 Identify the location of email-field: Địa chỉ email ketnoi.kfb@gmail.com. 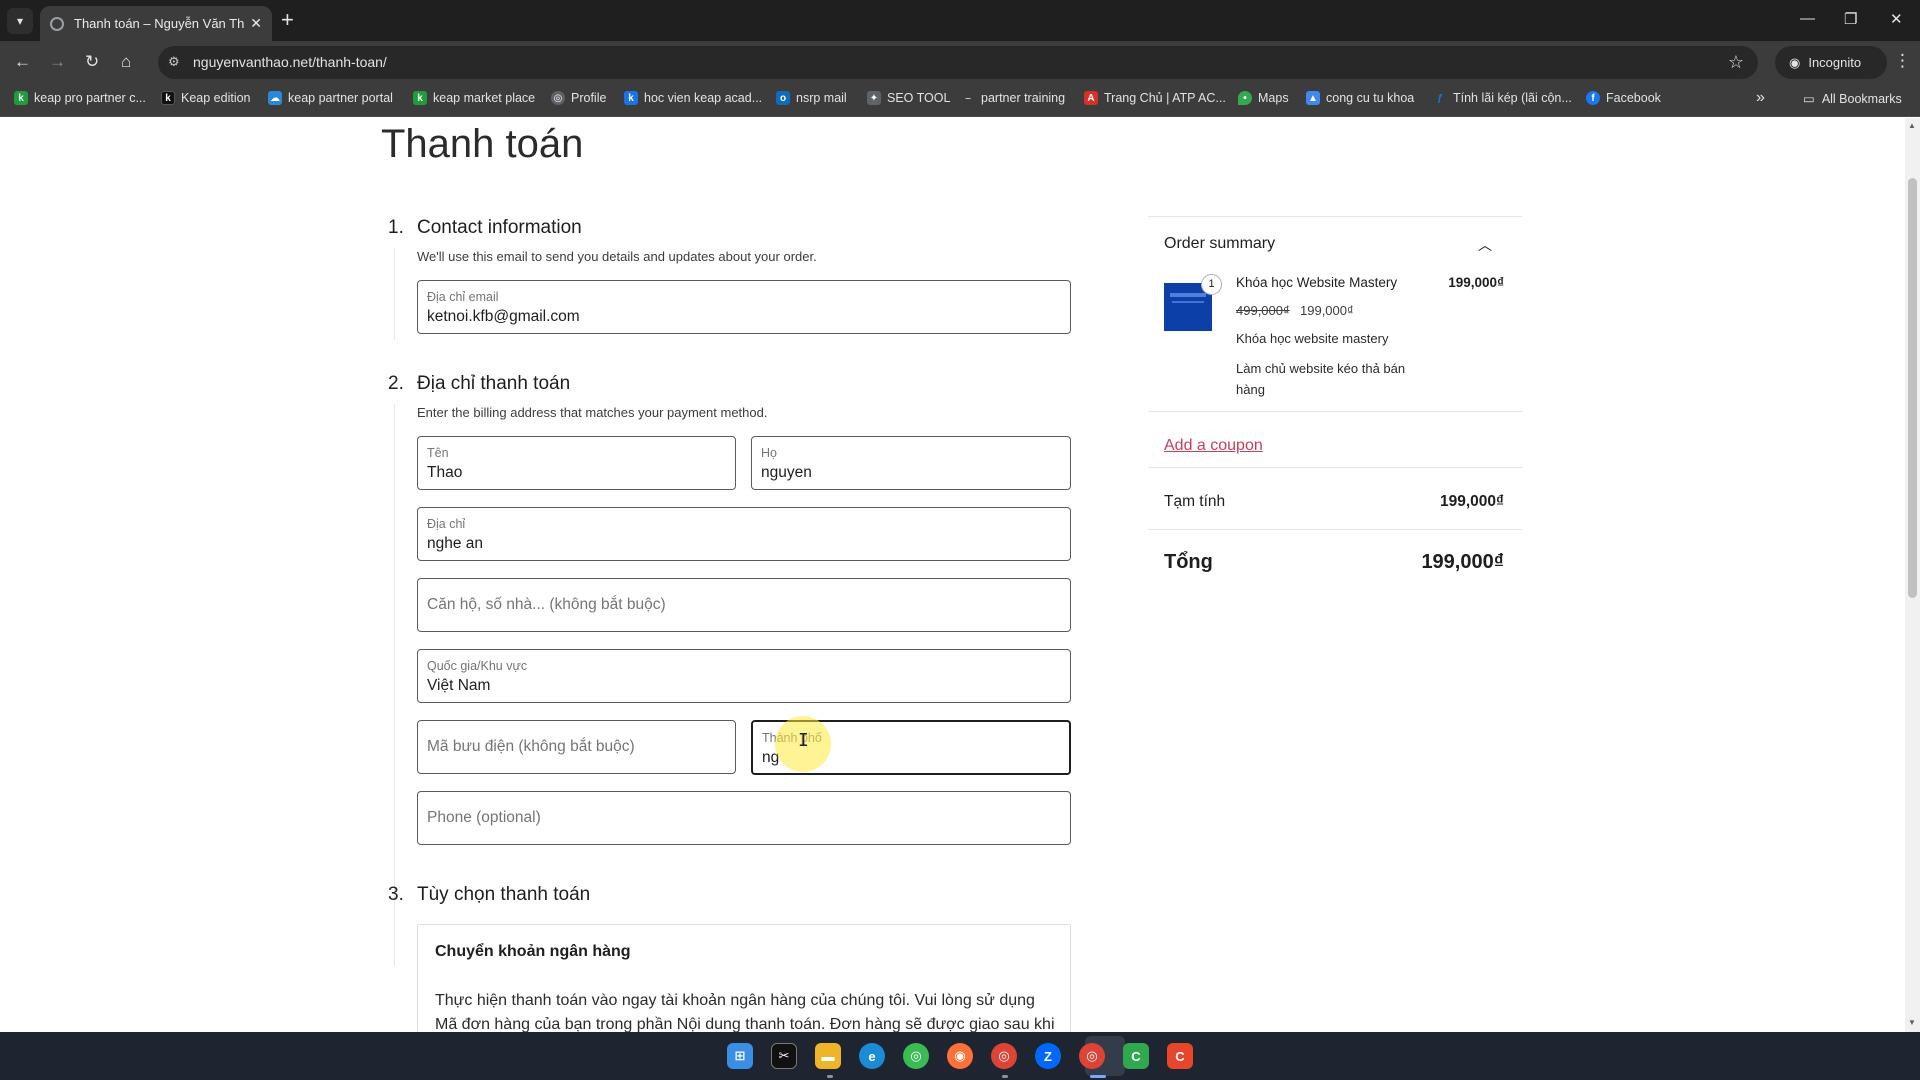
(744, 307).